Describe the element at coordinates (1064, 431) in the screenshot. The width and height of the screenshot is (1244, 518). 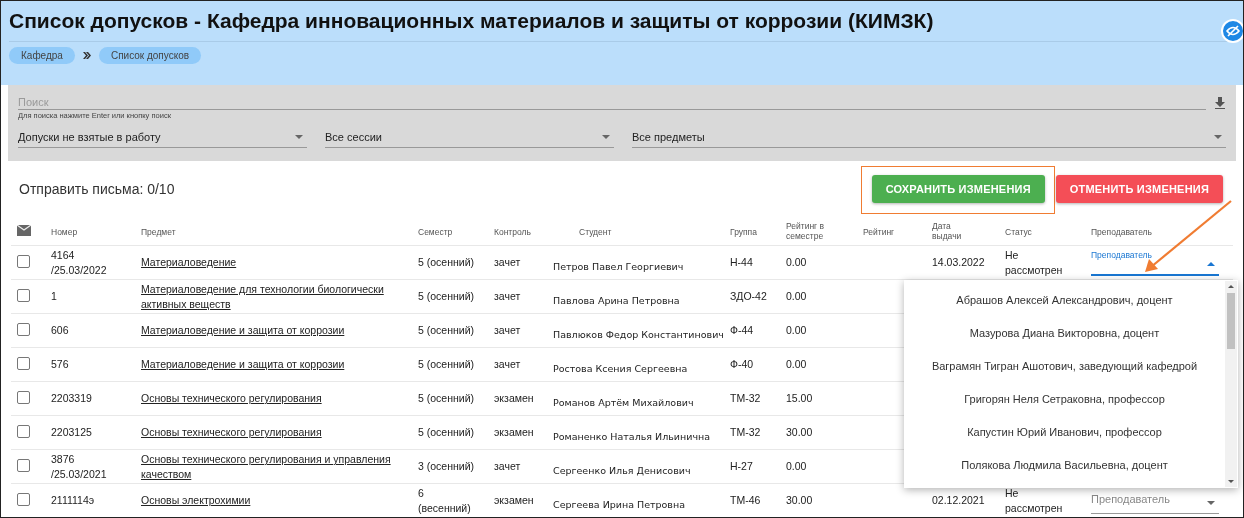
I see `dropdown-option: Капустин Юрий Иванович, профессор` at that location.